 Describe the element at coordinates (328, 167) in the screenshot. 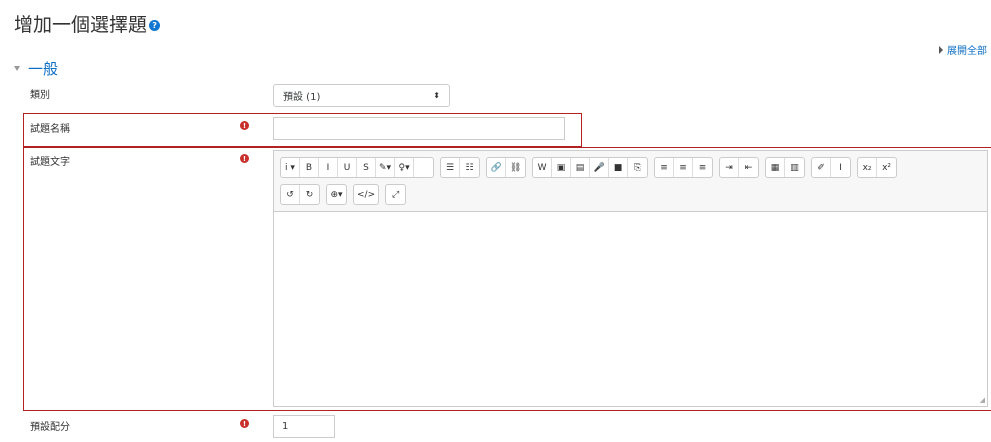

I see `bold-button: I` at that location.